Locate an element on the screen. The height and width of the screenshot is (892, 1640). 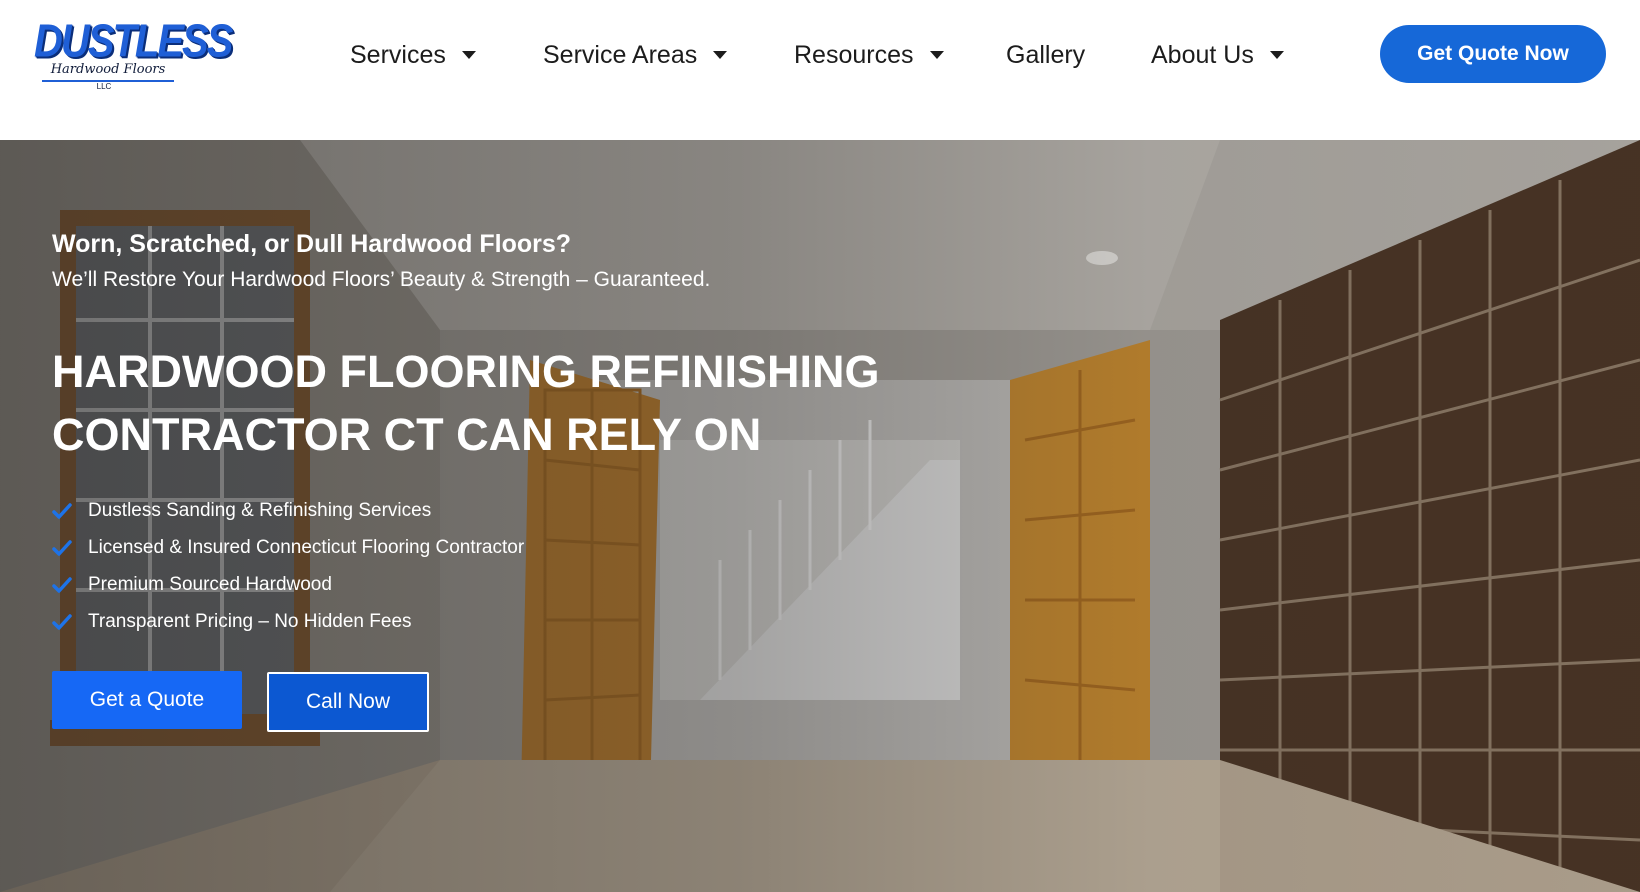
nav-item-gallery: Gallery is located at coordinates (1045, 55).